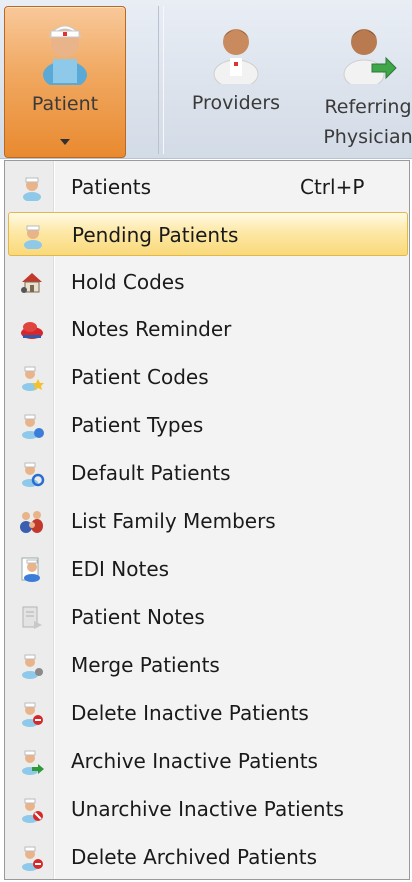 This screenshot has width=412, height=882. Describe the element at coordinates (30, 569) in the screenshot. I see `edi-notes-icon` at that location.